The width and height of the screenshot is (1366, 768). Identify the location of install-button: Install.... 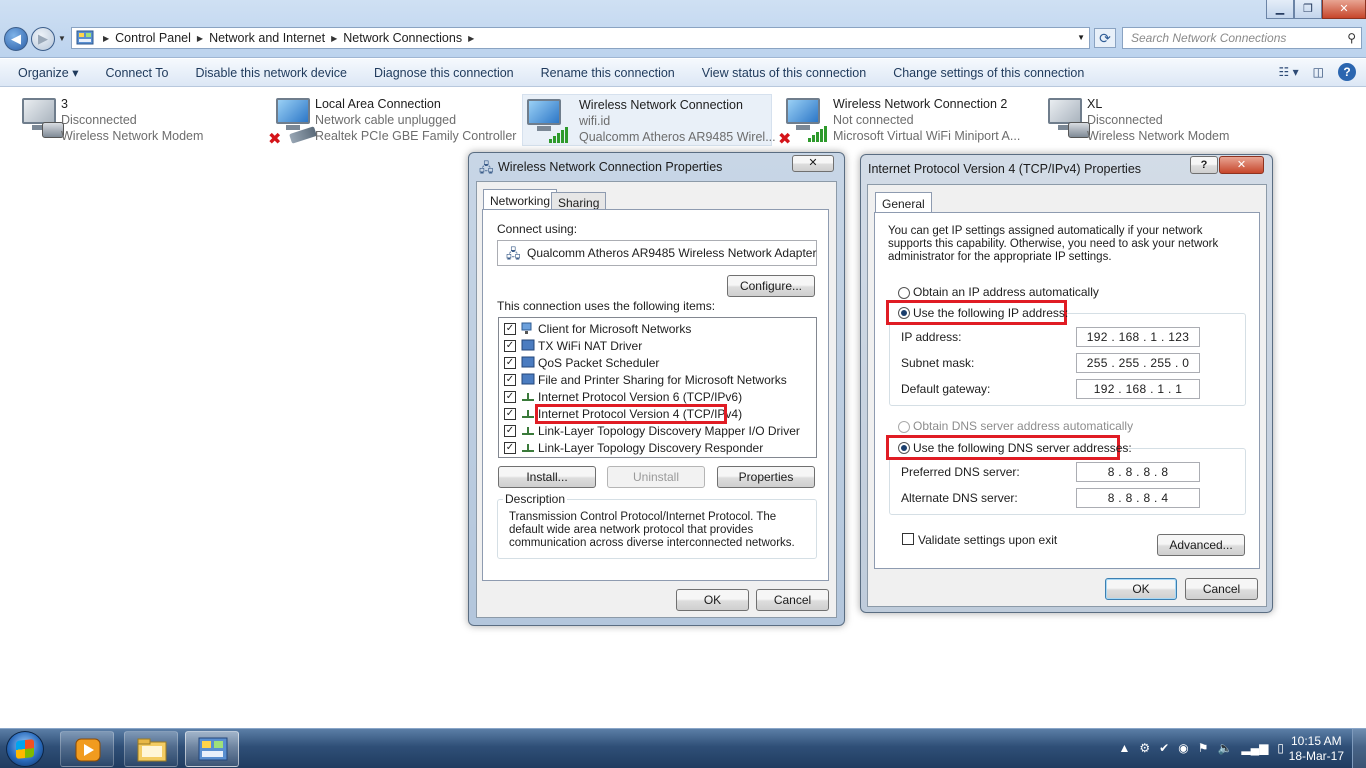
(547, 477).